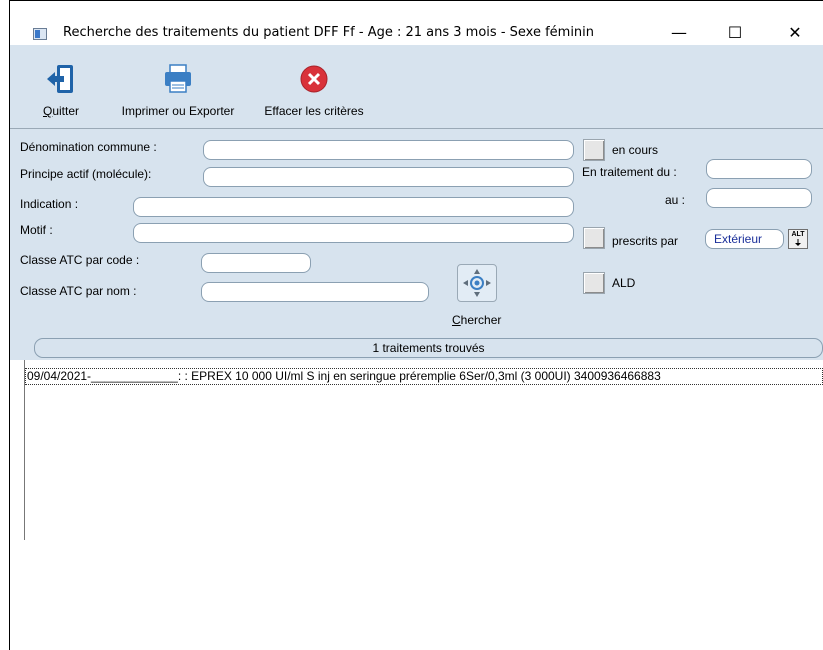  Describe the element at coordinates (388, 150) in the screenshot. I see `denomination-input` at that location.